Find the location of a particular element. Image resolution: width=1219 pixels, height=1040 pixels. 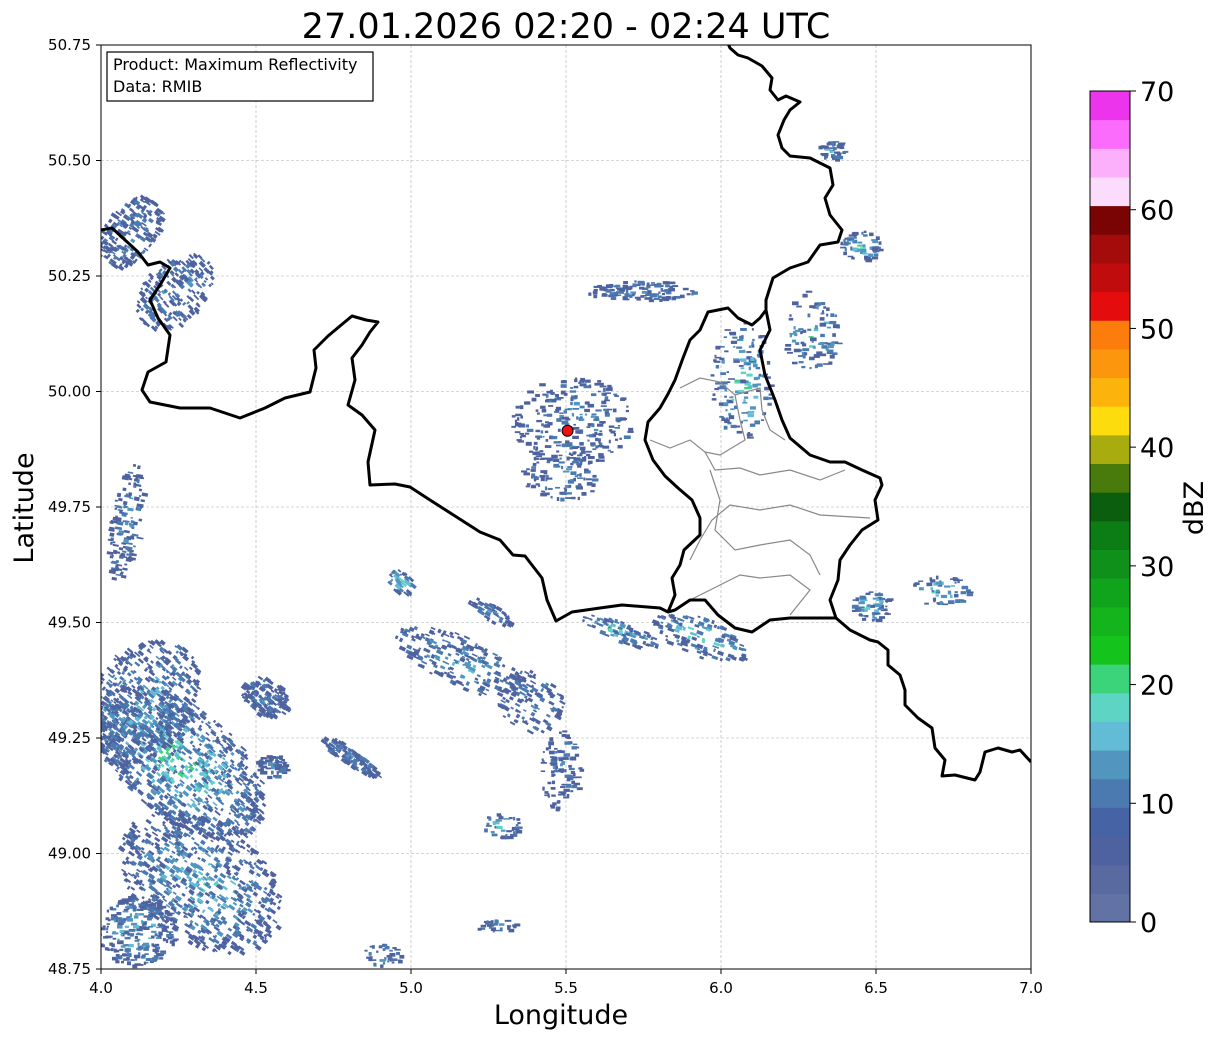

y-tick-label: 48.75 is located at coordinates (69, 969).